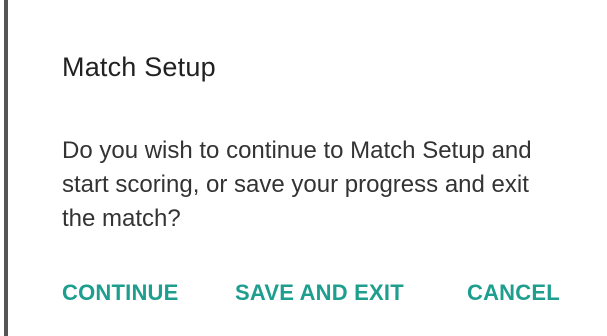 This screenshot has height=336, width=607. Describe the element at coordinates (139, 67) in the screenshot. I see `dialog-title: Match Setup` at that location.